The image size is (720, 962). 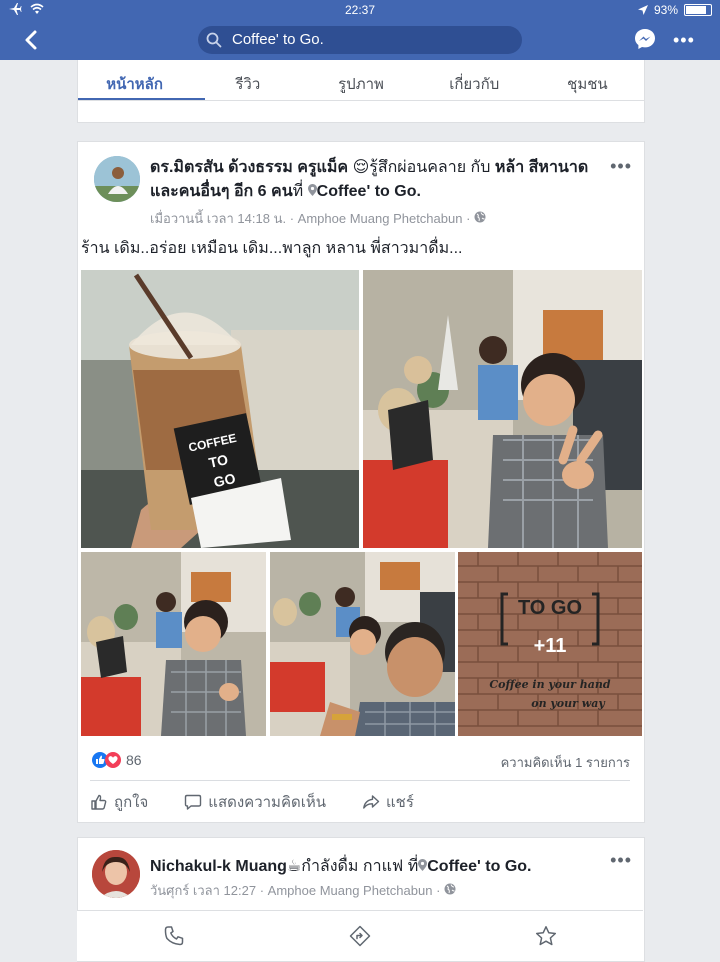 I want to click on post2-author: Nichakul-k Muang, so click(x=218, y=866).